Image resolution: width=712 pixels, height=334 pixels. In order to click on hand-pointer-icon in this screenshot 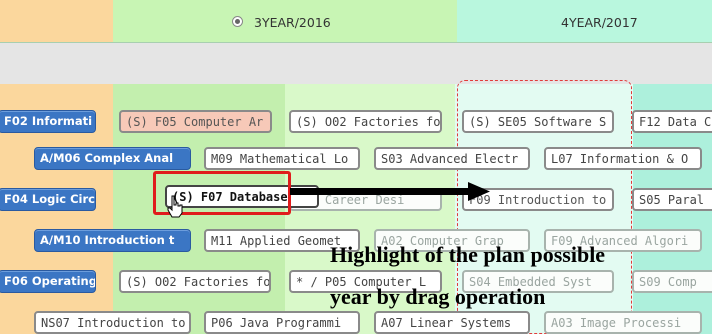, I will do `click(175, 206)`.